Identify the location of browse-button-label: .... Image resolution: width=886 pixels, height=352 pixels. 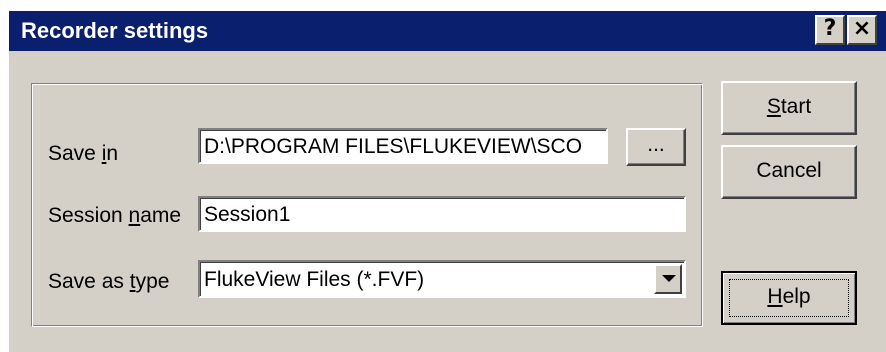
(656, 144).